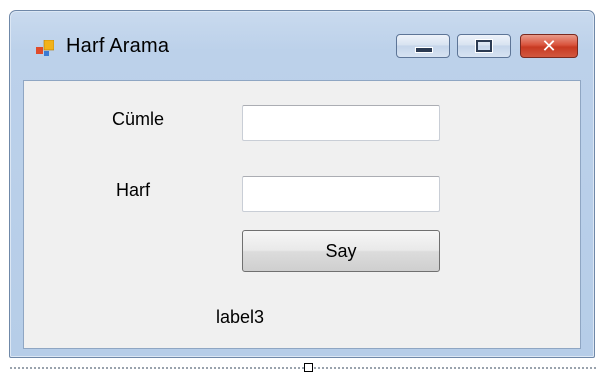  I want to click on letter-label: Harf, so click(133, 190).